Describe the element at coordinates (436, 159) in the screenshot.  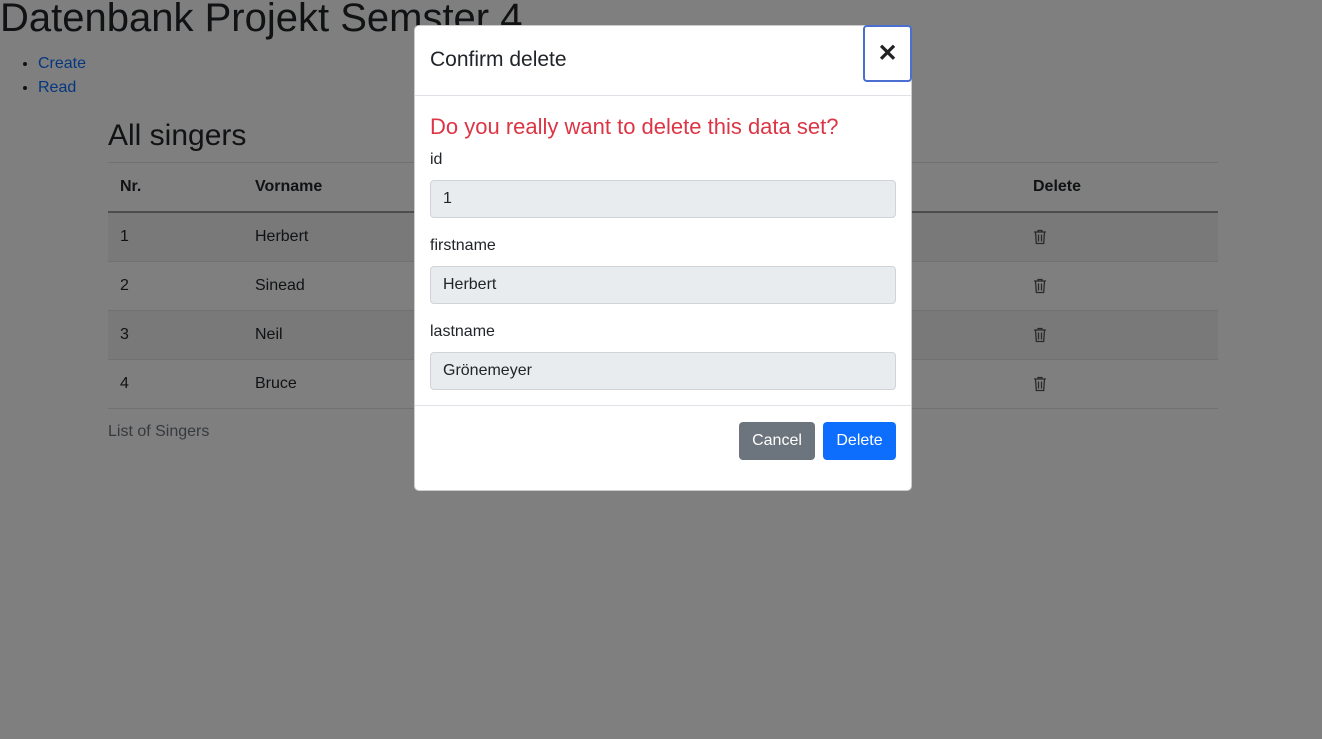
I see `id-label: id` at that location.